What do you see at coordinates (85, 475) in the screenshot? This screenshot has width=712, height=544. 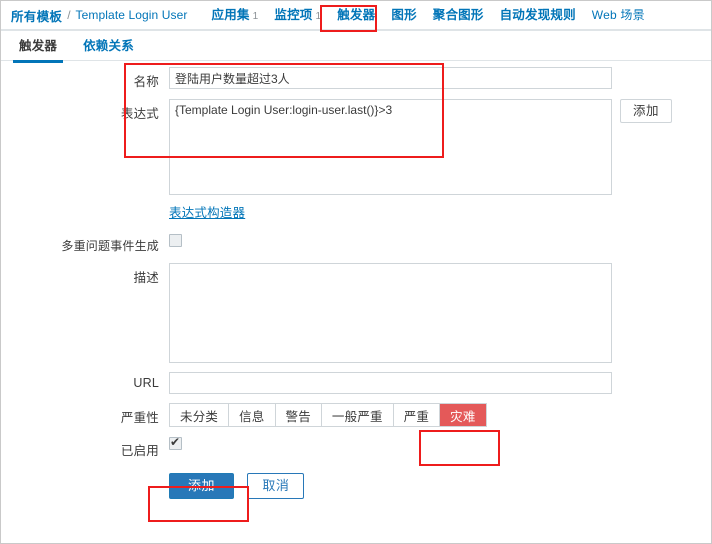 I see `actions-spacer` at bounding box center [85, 475].